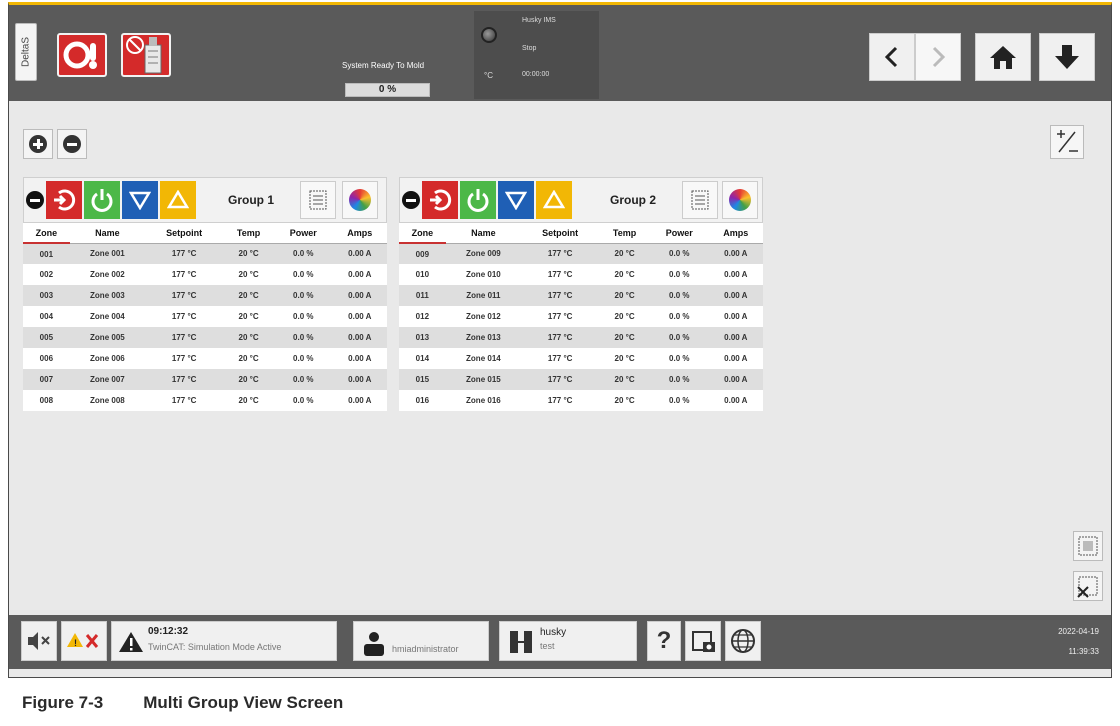 The image size is (1120, 726). Describe the element at coordinates (536, 55) in the screenshot. I see `husky-ims-panel: °C Husky IMS Stop 00:00:00` at that location.